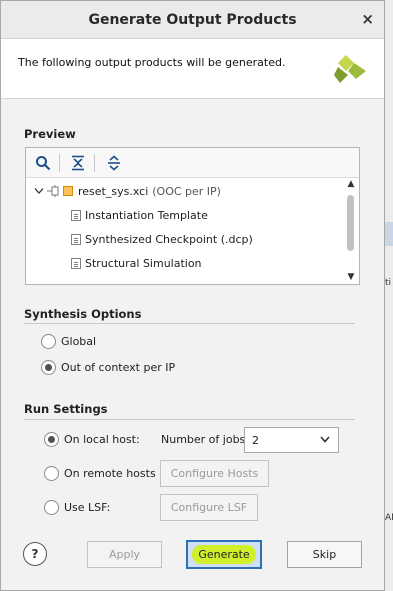 Image resolution: width=393 pixels, height=591 pixels. I want to click on scrollbar-thumb, so click(350, 223).